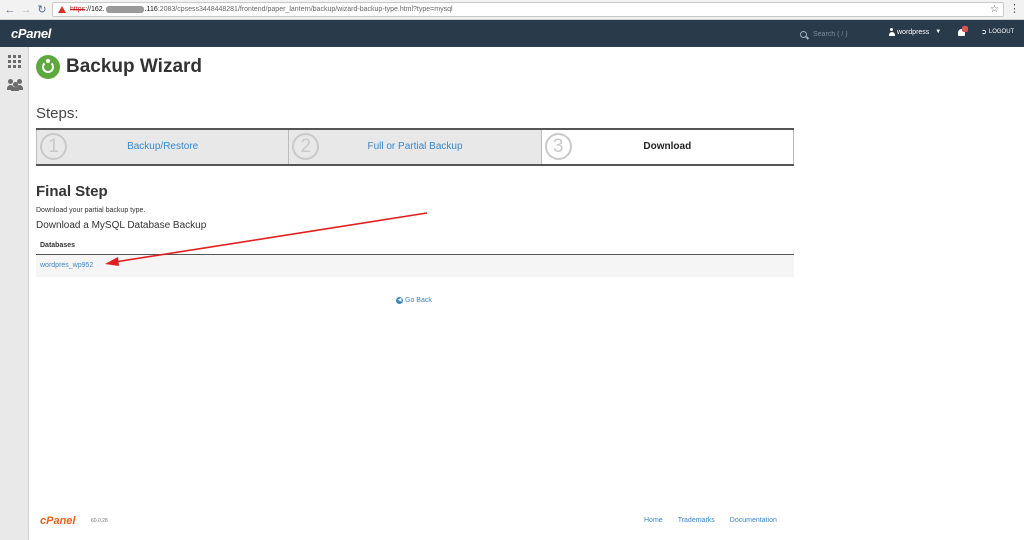 The height and width of the screenshot is (540, 1024). Describe the element at coordinates (57, 521) in the screenshot. I see `footer-cpanel-logo: cPanel` at that location.